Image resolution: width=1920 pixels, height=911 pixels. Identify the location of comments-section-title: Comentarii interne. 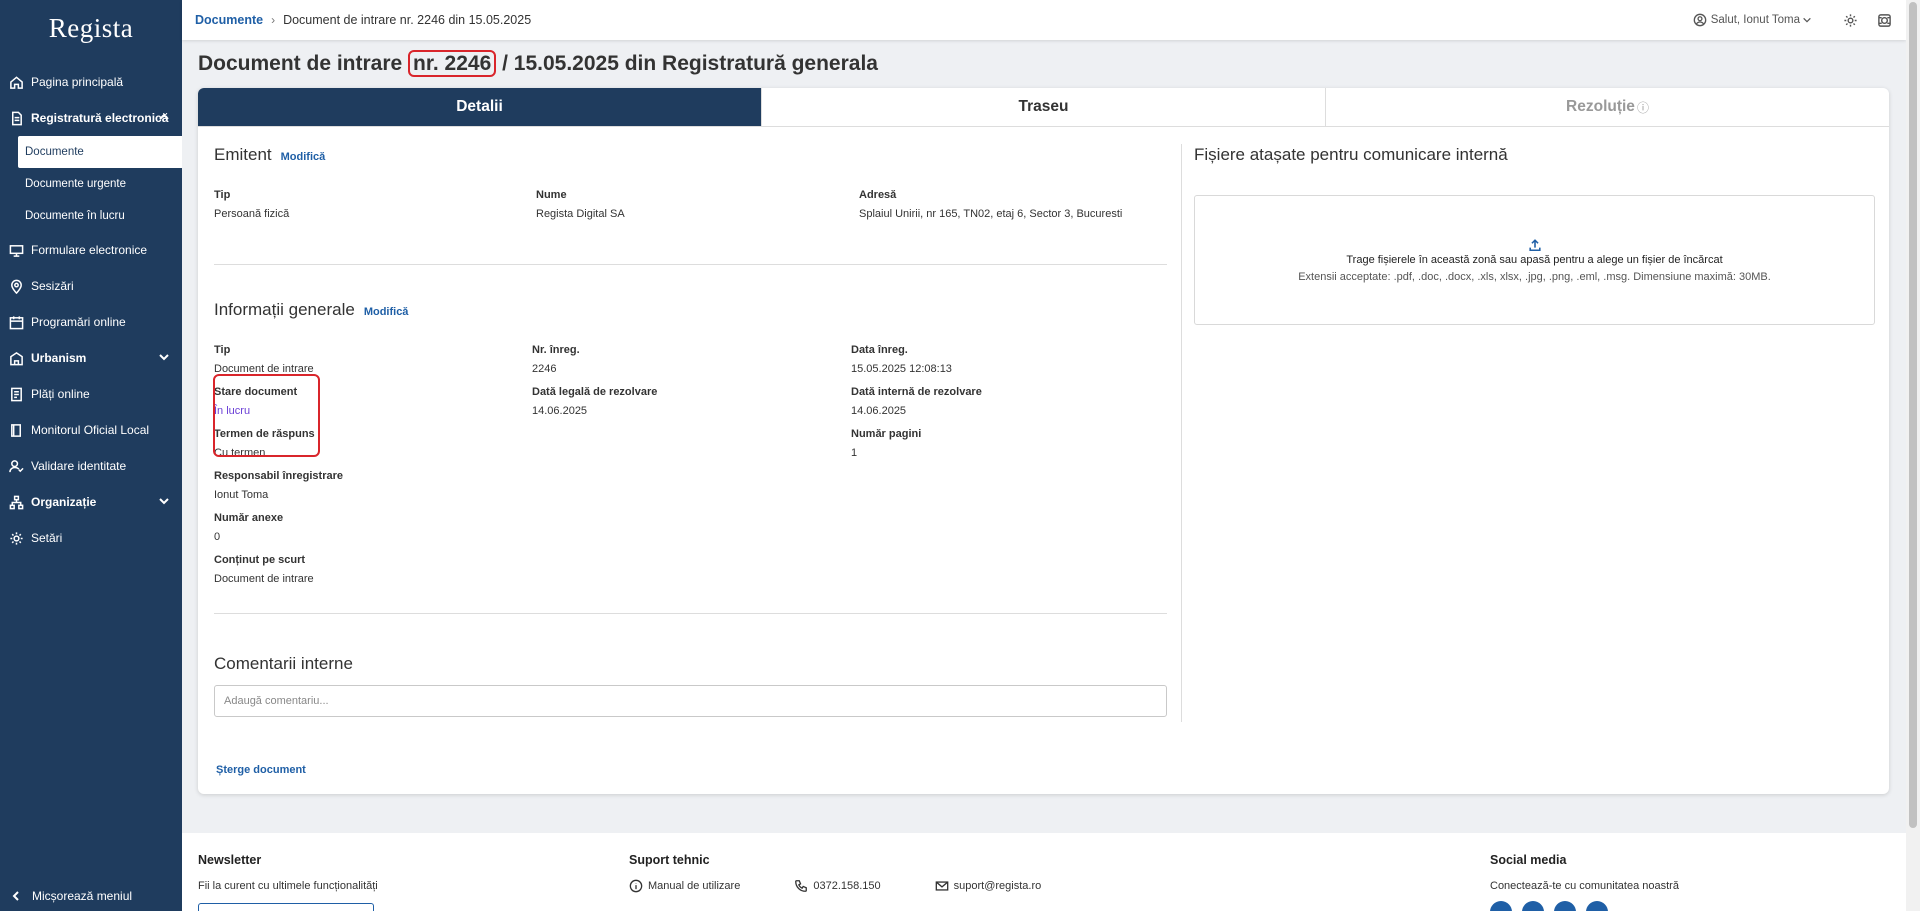
(283, 664).